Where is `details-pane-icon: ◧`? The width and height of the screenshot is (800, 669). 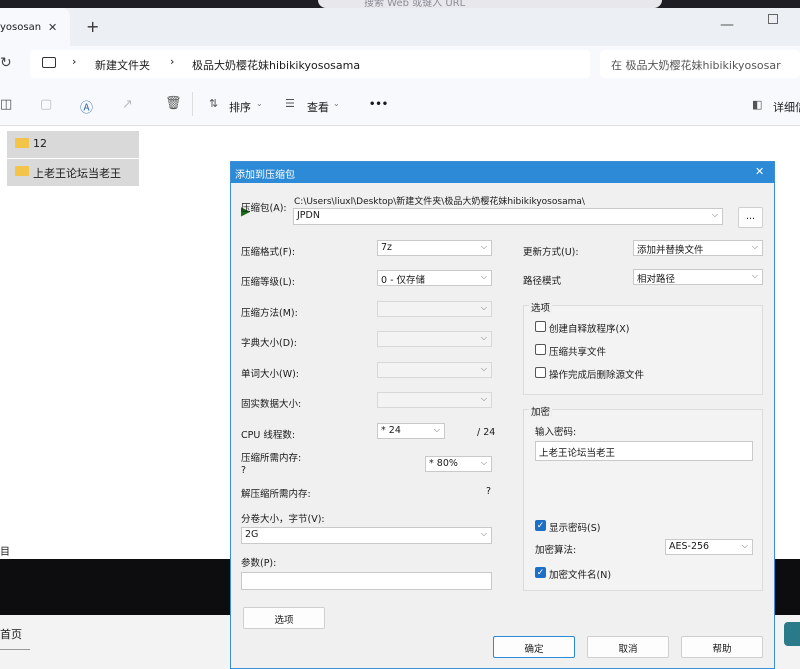
details-pane-icon: ◧ is located at coordinates (757, 104).